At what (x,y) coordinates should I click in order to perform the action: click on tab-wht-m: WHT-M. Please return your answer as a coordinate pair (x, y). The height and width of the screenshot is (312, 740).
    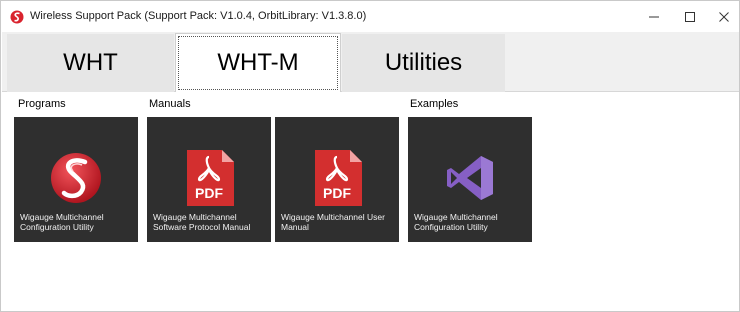
    Looking at the image, I should click on (258, 62).